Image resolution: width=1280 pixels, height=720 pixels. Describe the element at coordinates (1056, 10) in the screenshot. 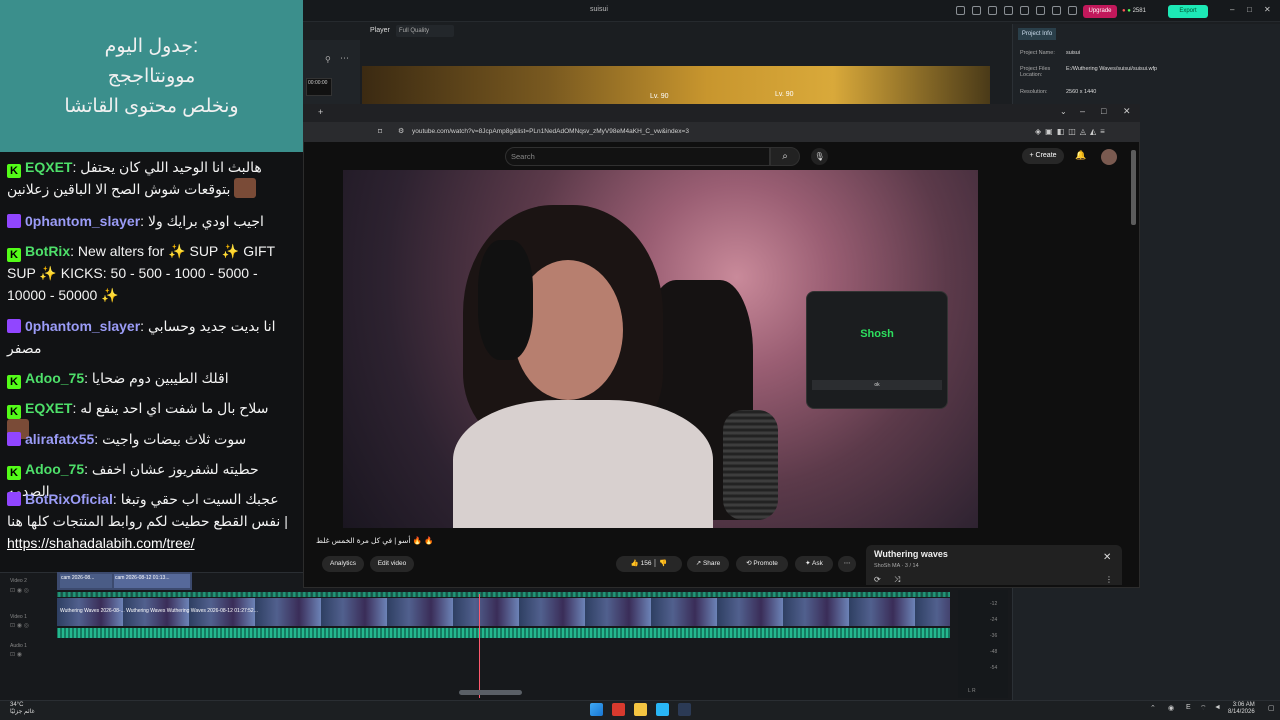

I see `help-icon` at that location.